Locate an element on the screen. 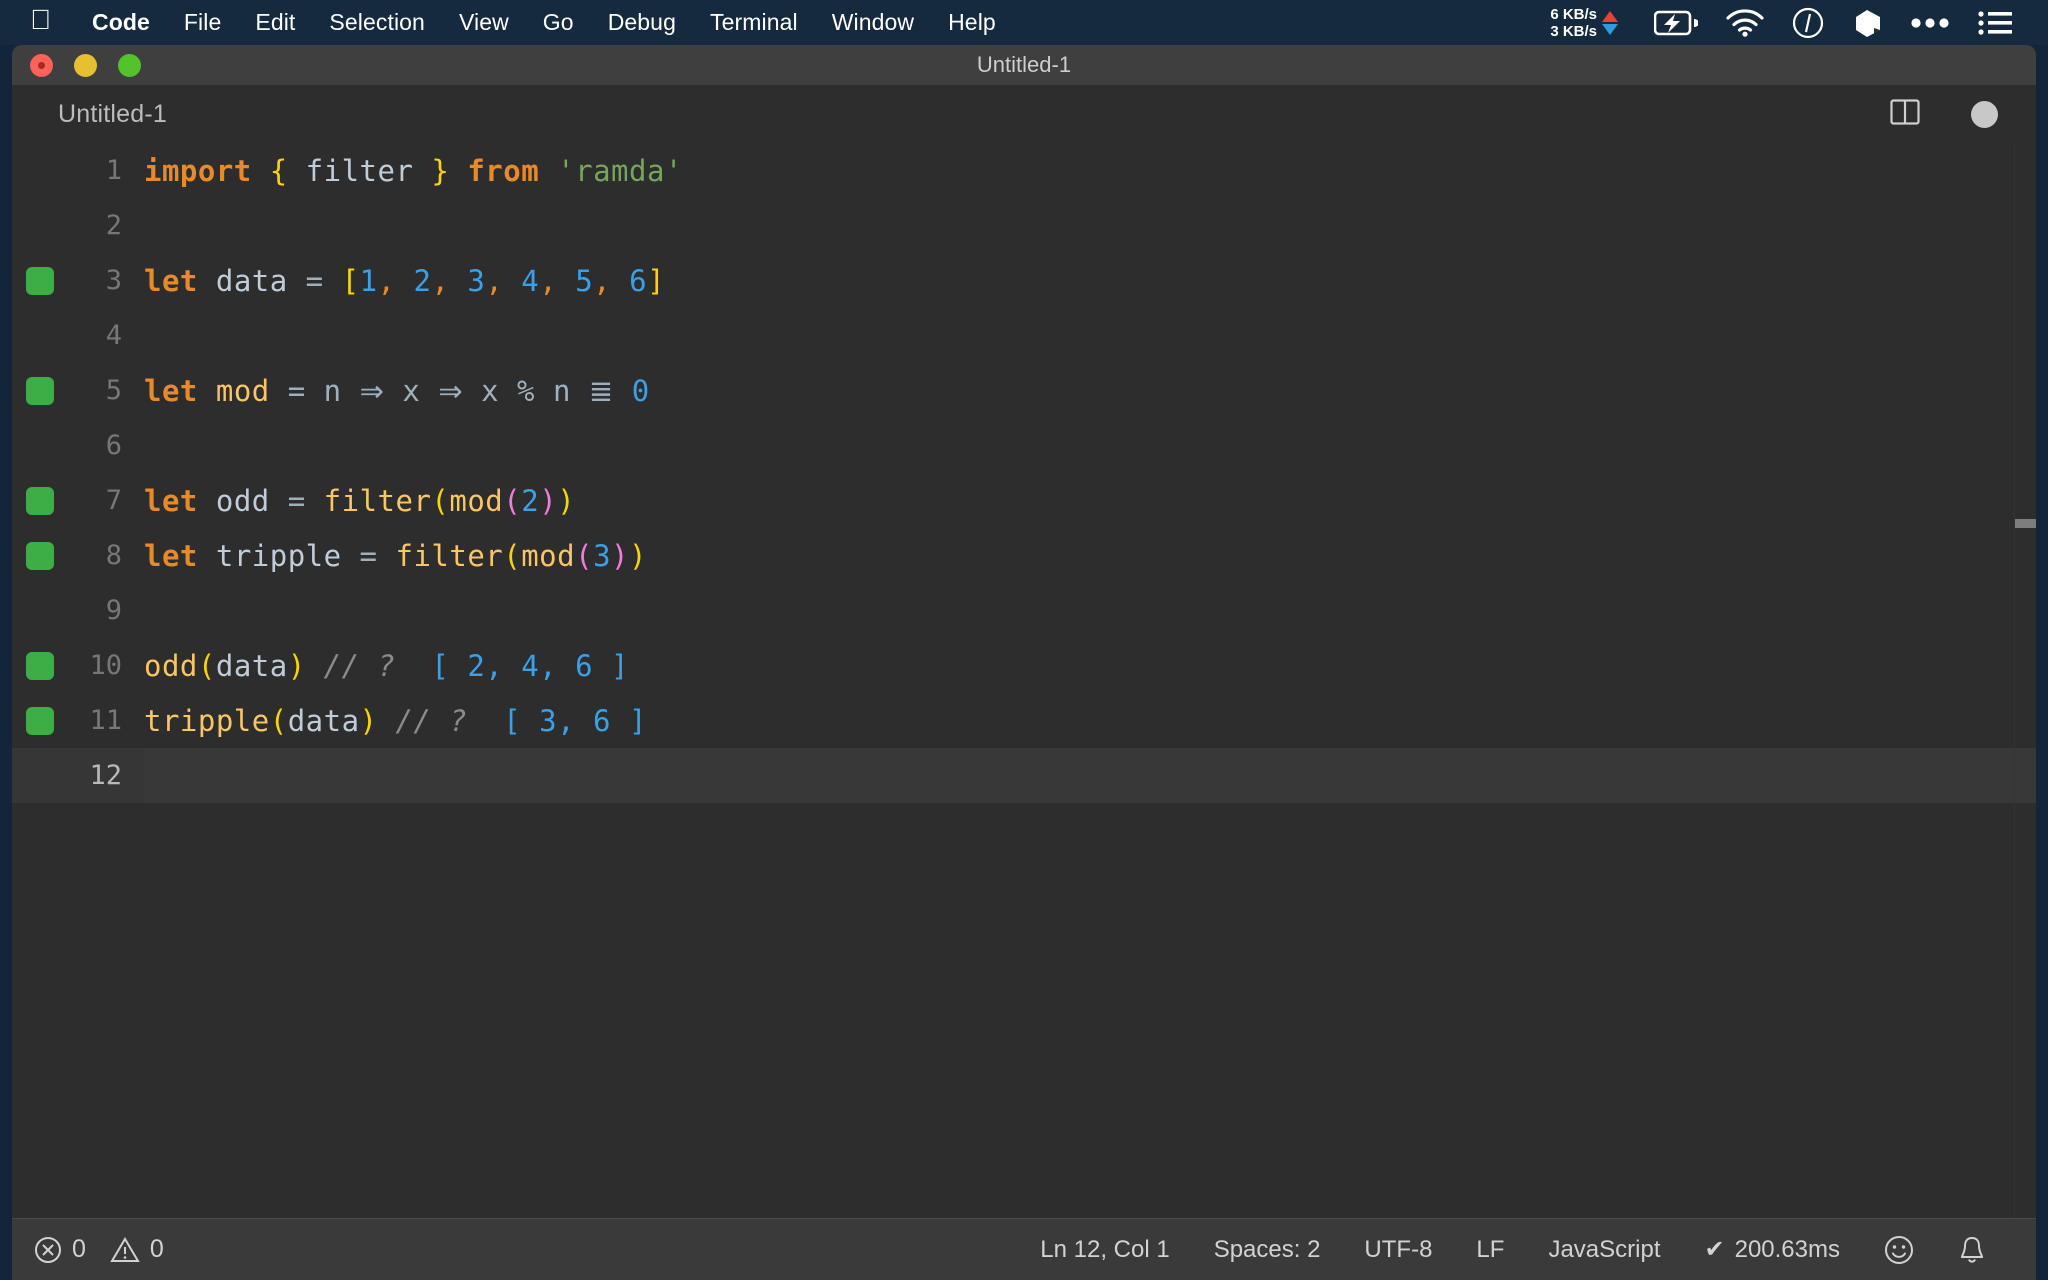 The image size is (2048, 1280). editor-vertical-scrollbar is located at coordinates (2025, 680).